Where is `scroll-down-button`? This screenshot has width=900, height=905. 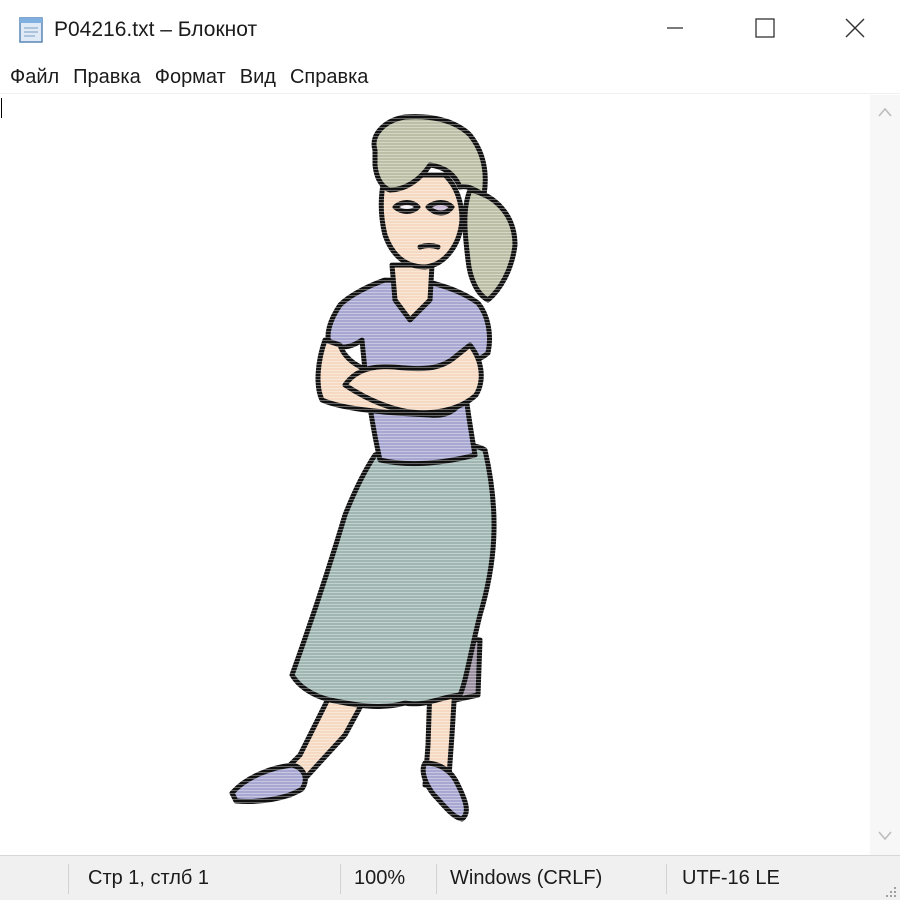 scroll-down-button is located at coordinates (885, 837).